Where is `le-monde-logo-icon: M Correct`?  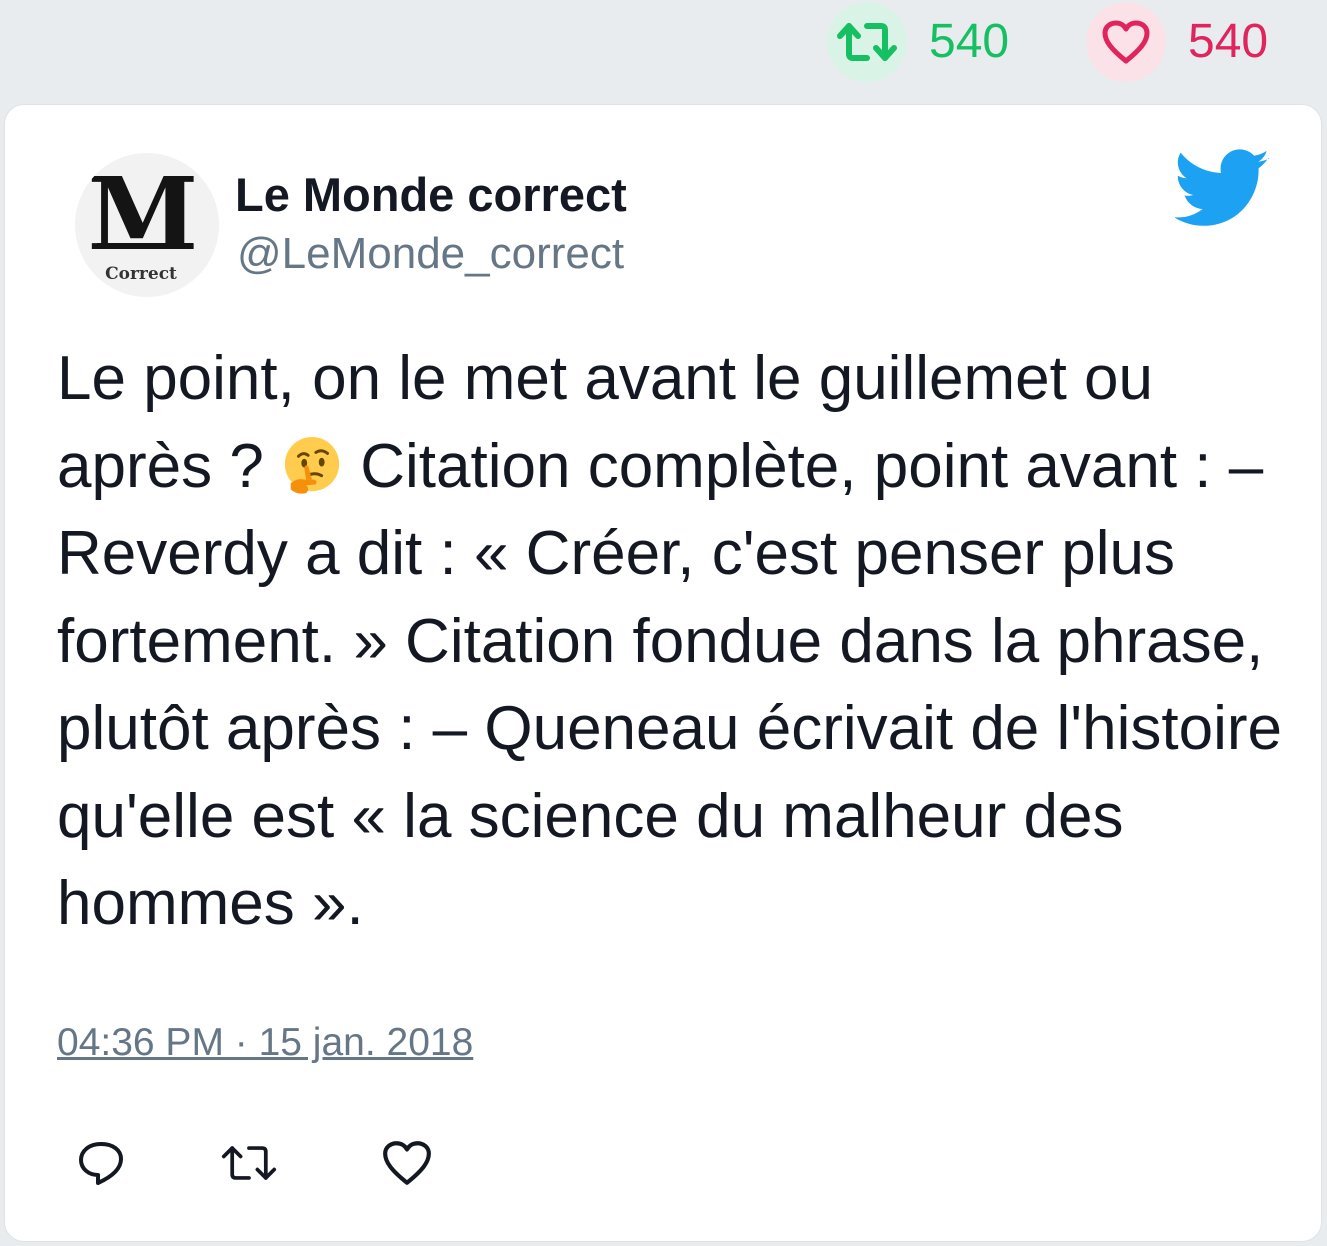
le-monde-logo-icon: M Correct is located at coordinates (147, 225).